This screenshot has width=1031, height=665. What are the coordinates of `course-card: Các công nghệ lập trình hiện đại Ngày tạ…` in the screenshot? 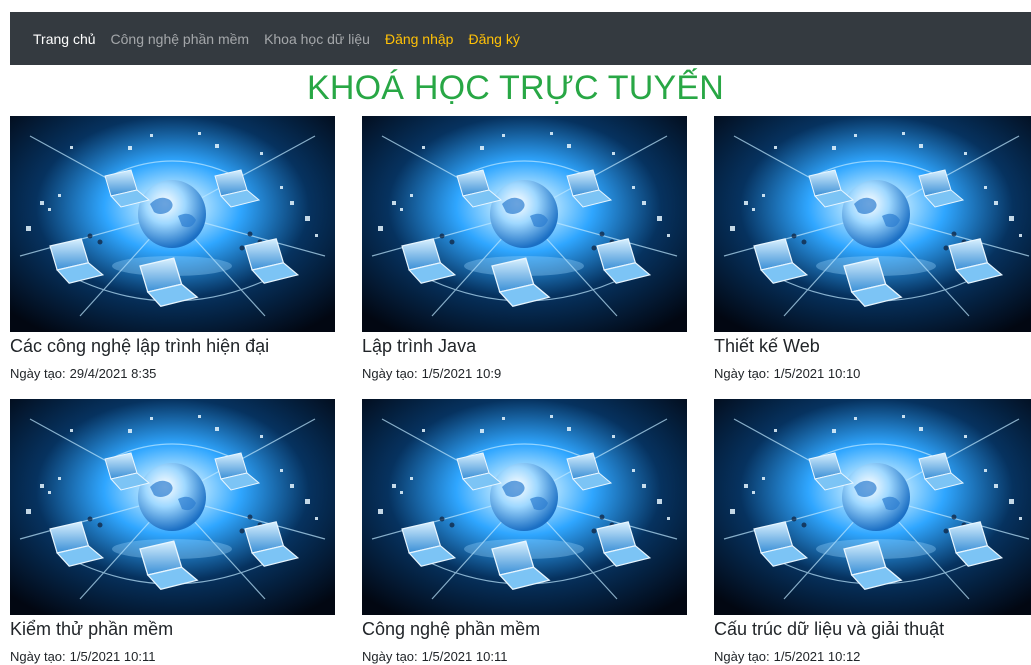 It's located at (172, 249).